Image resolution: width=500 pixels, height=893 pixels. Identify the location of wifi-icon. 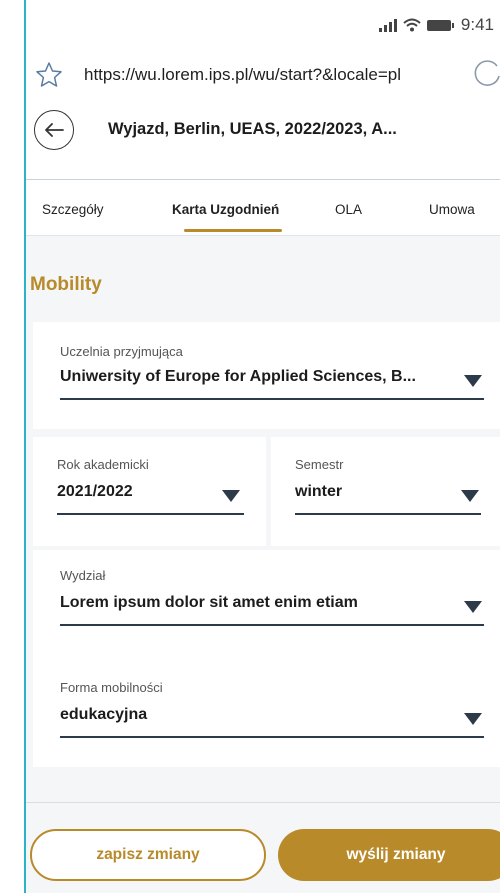
(412, 25).